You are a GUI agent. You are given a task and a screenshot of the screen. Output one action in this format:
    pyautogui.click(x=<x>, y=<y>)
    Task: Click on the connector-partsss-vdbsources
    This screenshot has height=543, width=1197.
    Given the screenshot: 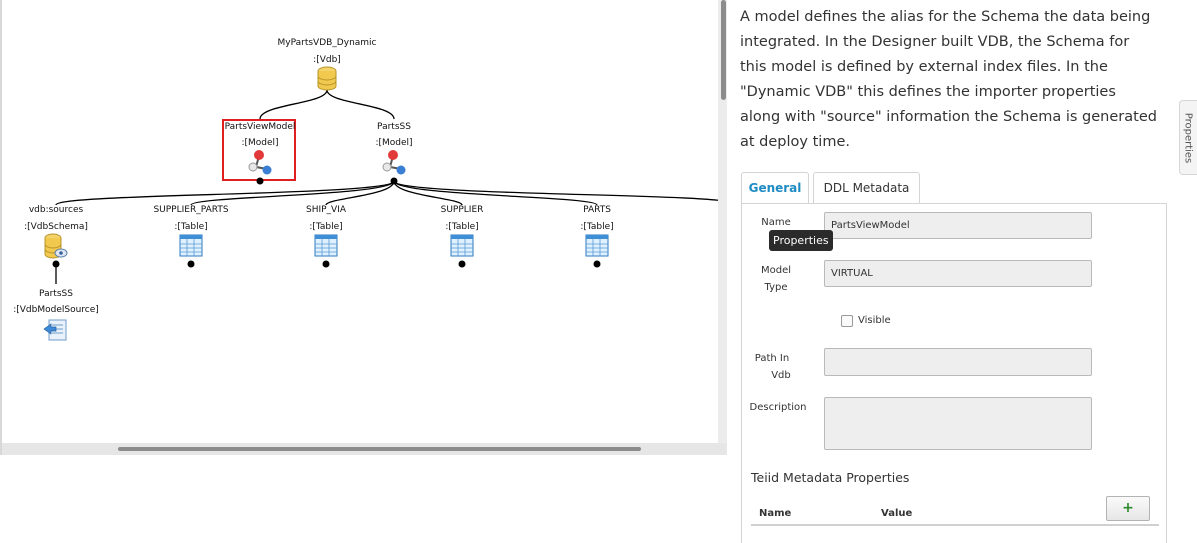 What is the action you would take?
    pyautogui.click(x=225, y=193)
    